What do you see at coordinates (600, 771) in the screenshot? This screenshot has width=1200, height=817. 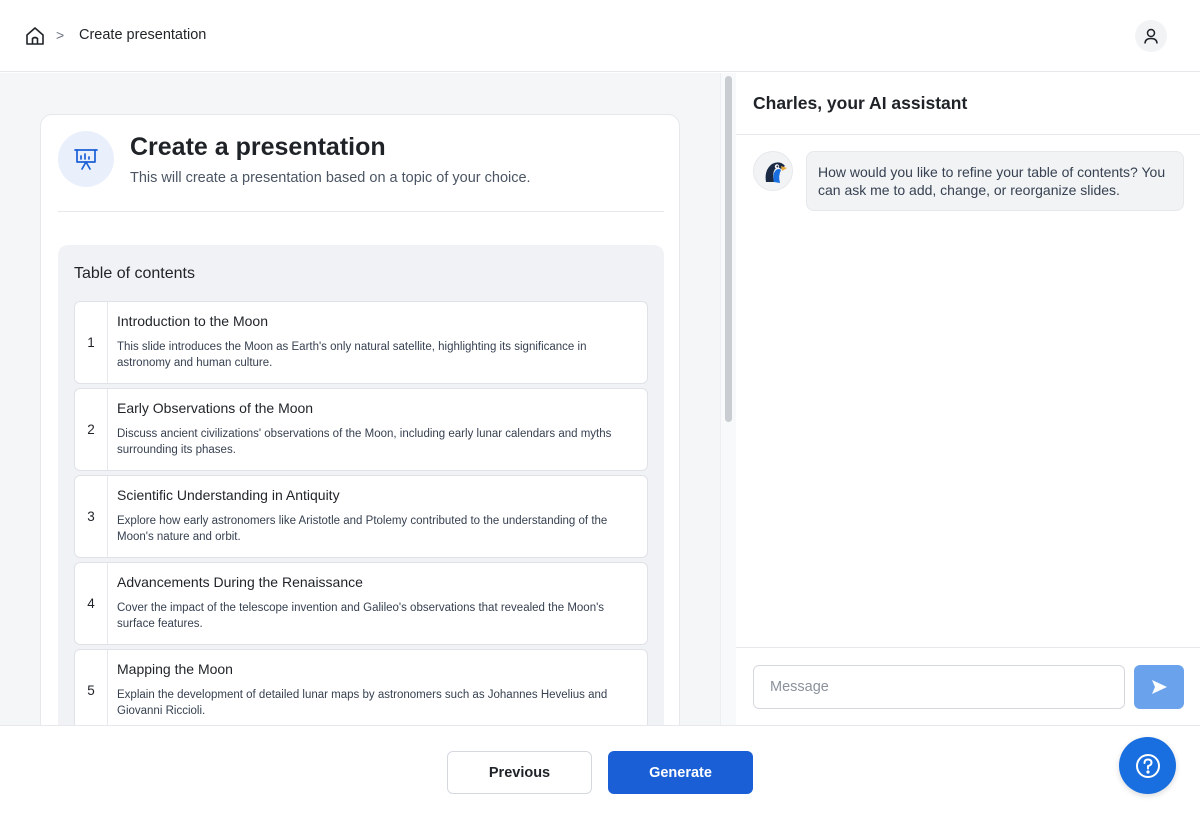 I see `bottom-bar: Previous Generate` at bounding box center [600, 771].